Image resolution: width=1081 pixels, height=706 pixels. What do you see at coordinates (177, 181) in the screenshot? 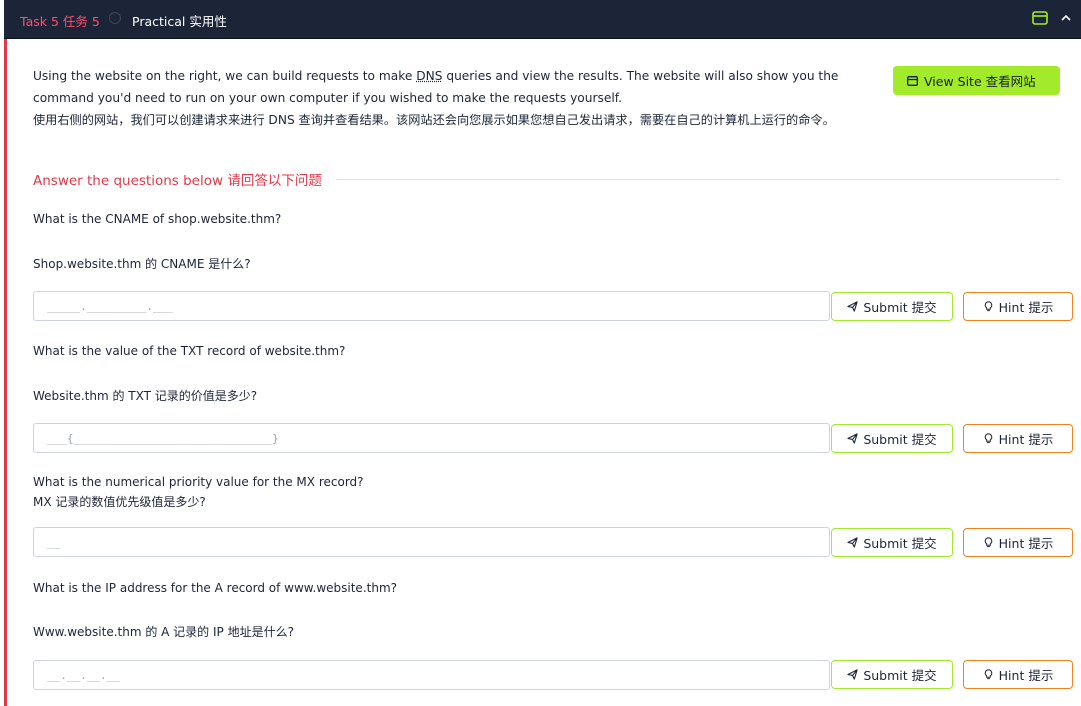
I see `questions-heading-label: Answer the questions below 请回答以下问题` at bounding box center [177, 181].